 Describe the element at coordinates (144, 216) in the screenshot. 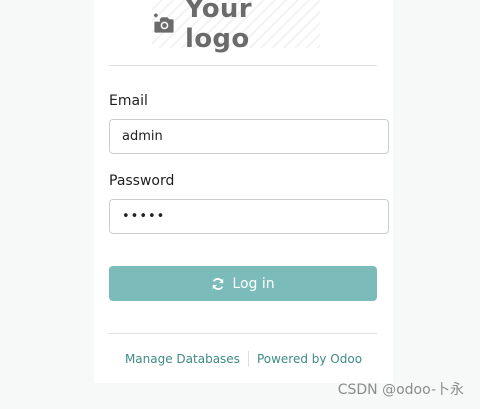

I see `password-value: •••••` at that location.